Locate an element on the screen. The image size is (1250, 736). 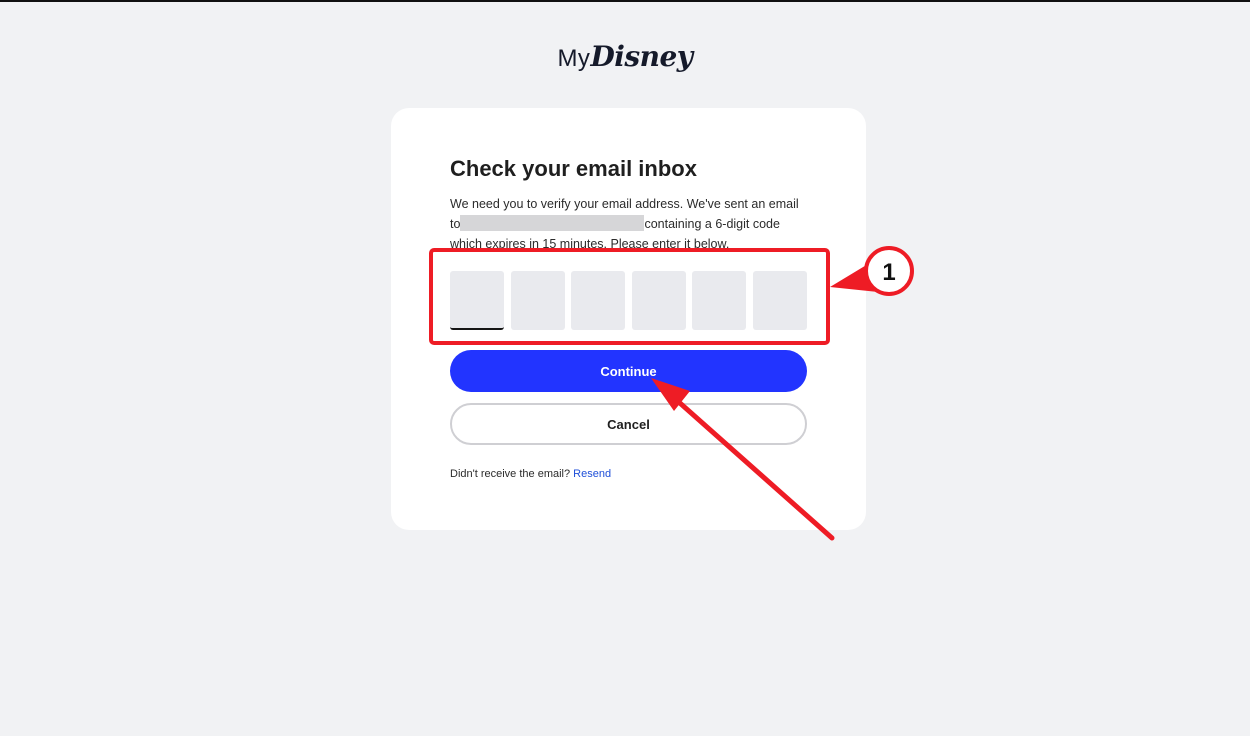
description-line-2: to containing a 6-digit code is located at coordinates (630, 224).